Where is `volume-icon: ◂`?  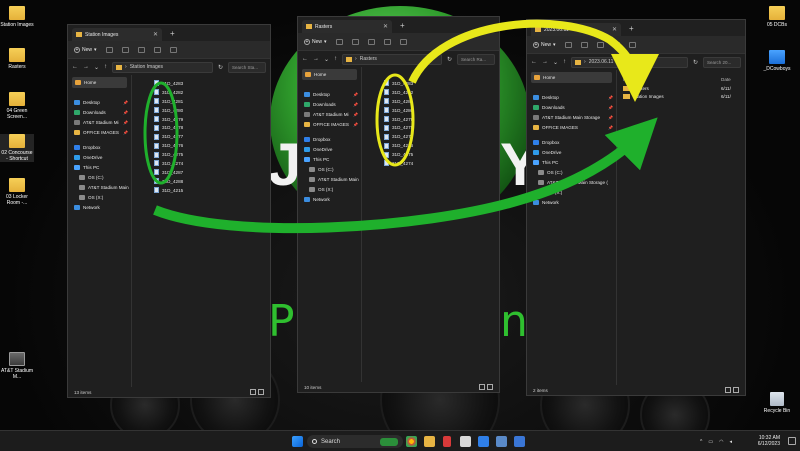 volume-icon: ◂ is located at coordinates (730, 442).